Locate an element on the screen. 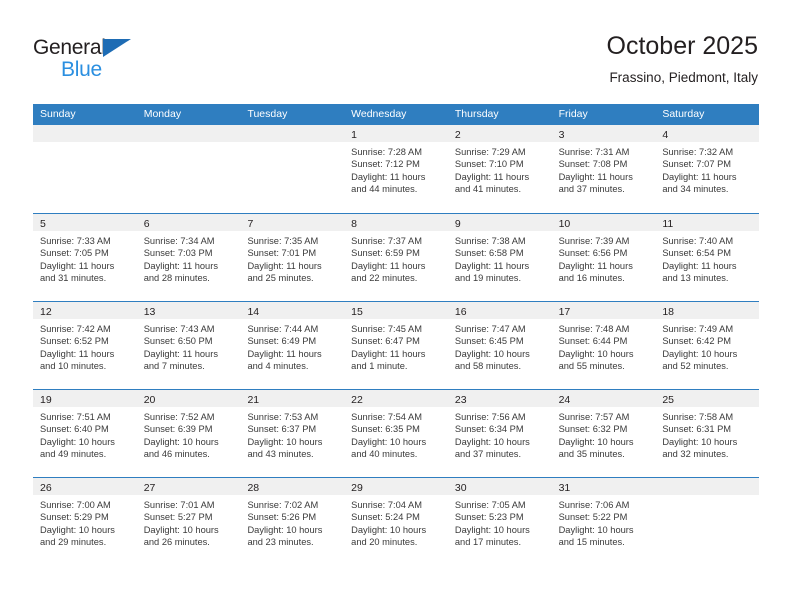 Image resolution: width=792 pixels, height=612 pixels. daylight-line-2: and 26 minutes. is located at coordinates (176, 541).